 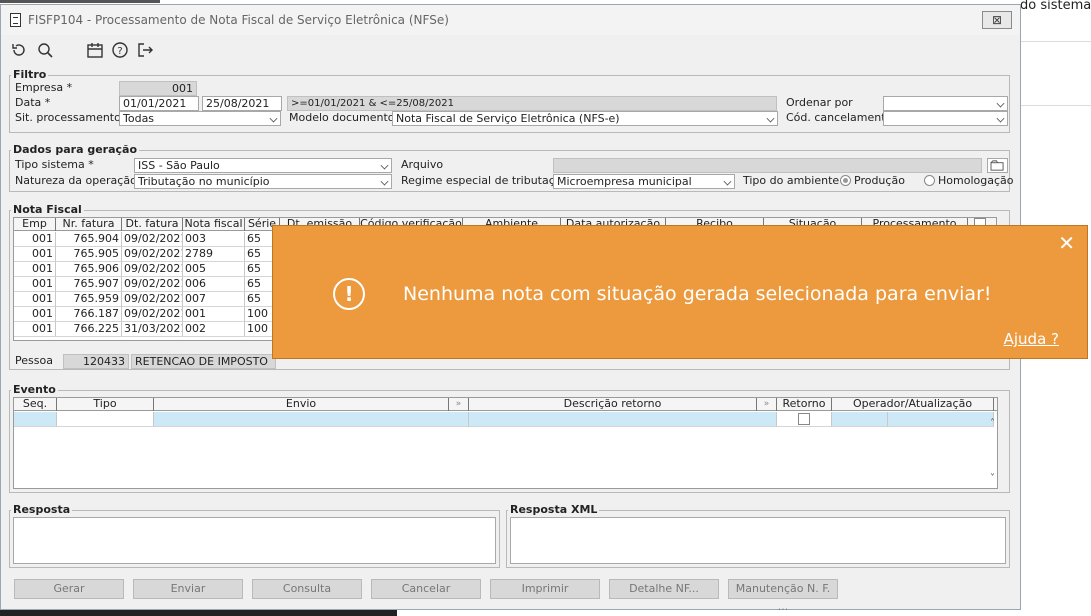 I want to click on table-row, so click(x=505, y=419).